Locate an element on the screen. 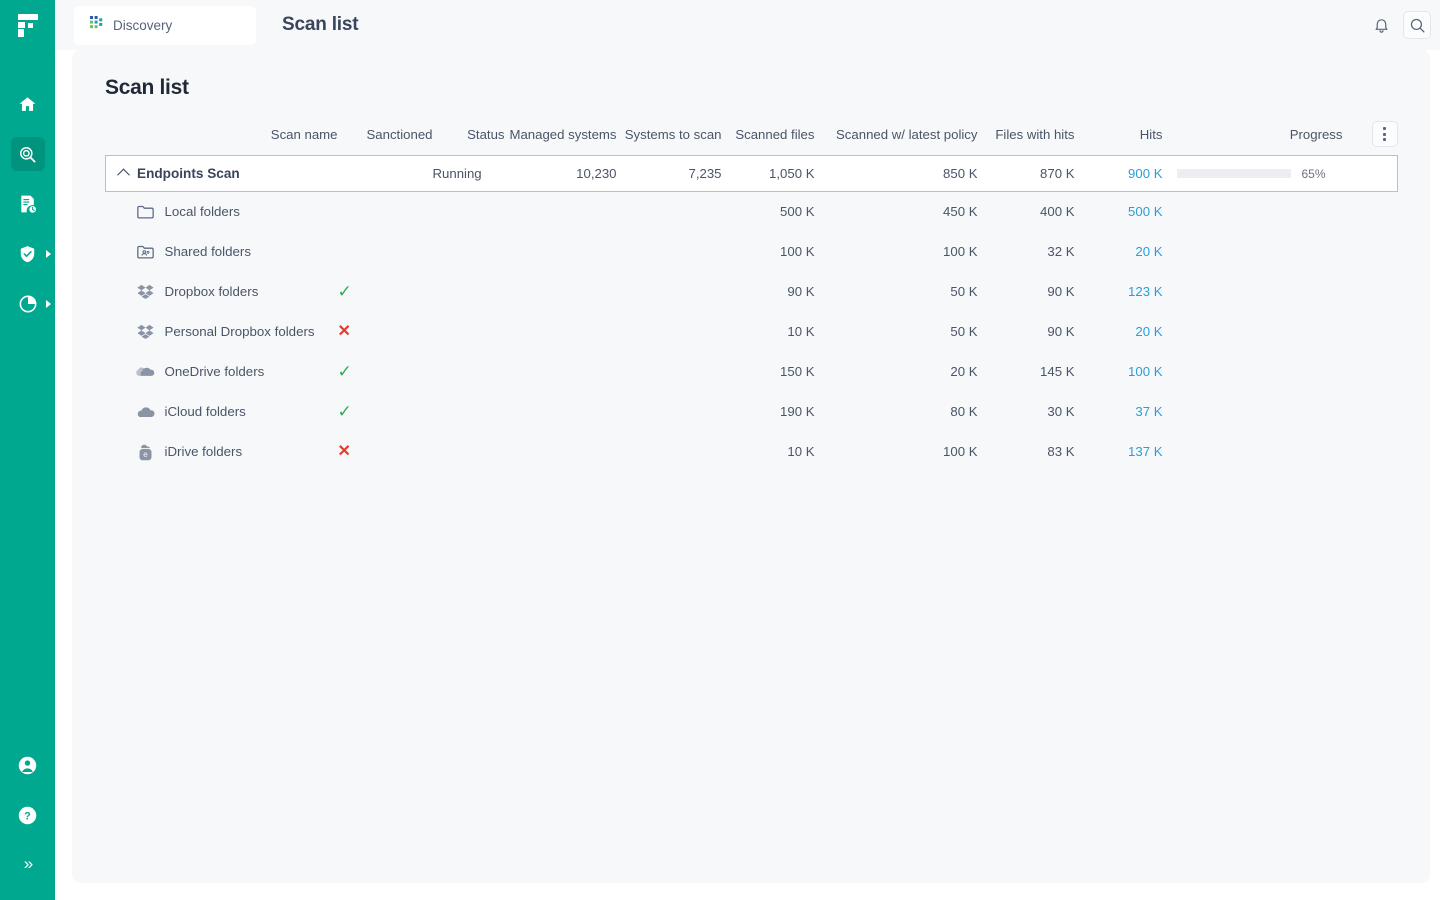 The image size is (1440, 900). user-circle-icon is located at coordinates (28, 765).